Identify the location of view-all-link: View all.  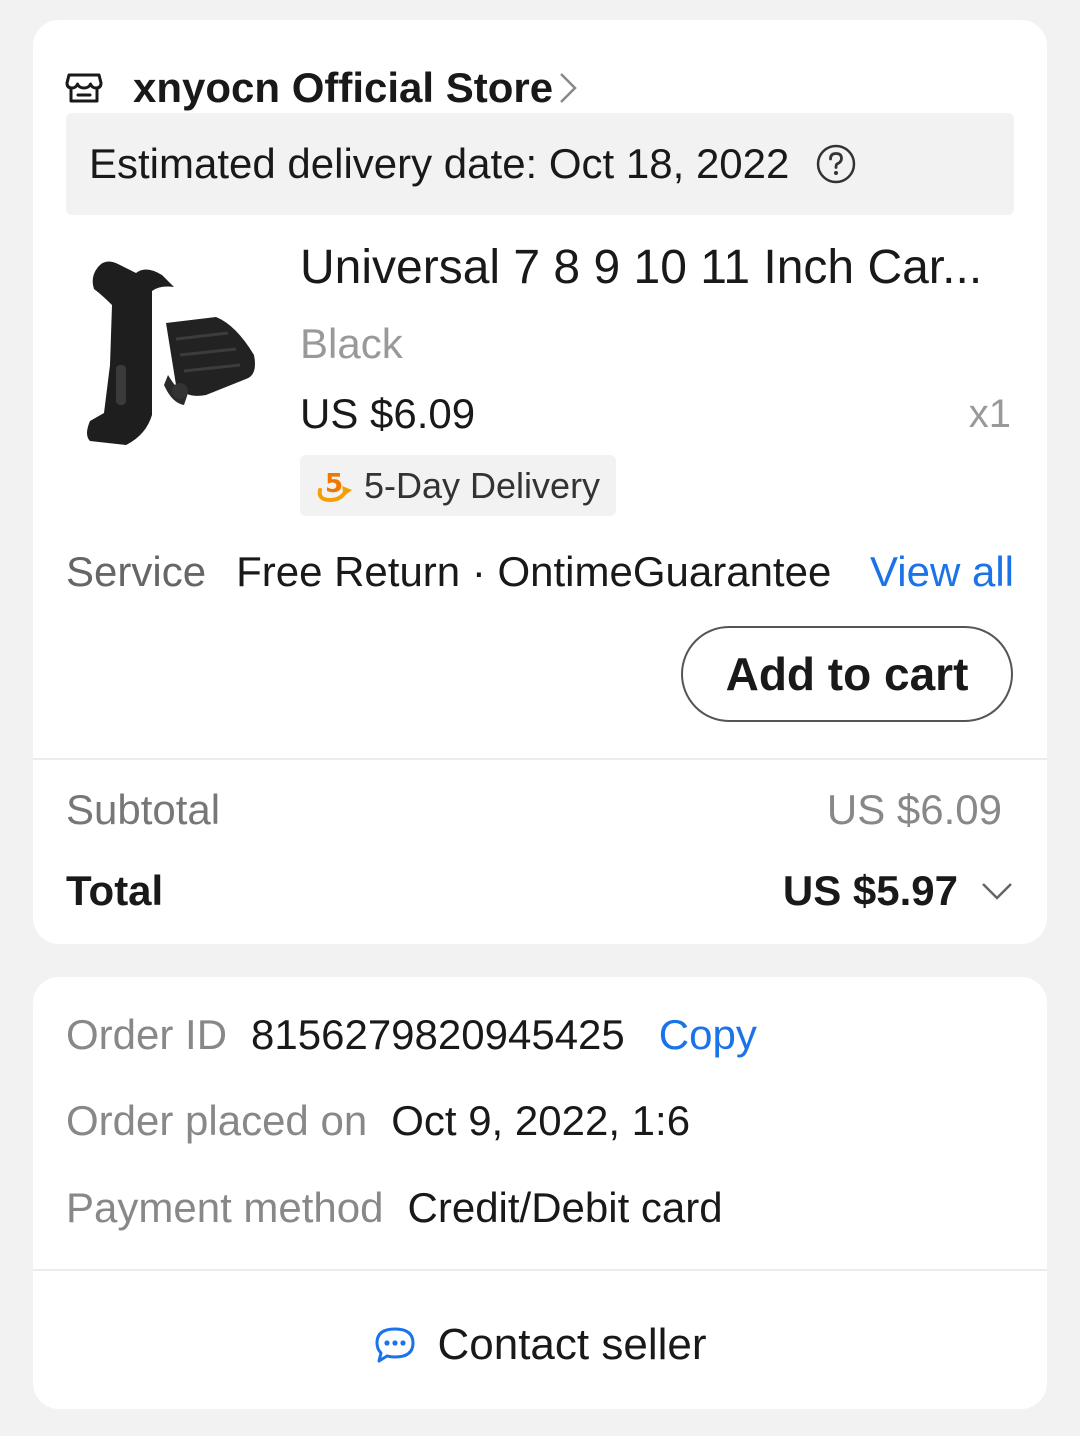
(942, 572).